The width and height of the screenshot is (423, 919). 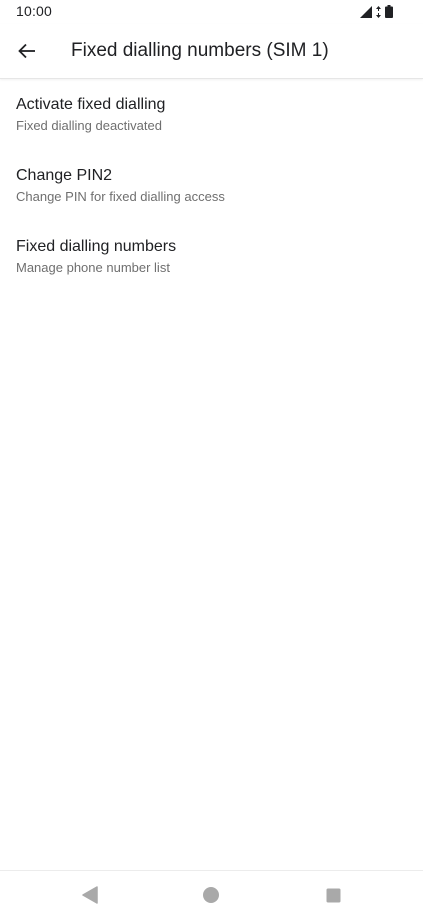 What do you see at coordinates (89, 125) in the screenshot?
I see `item-summary: Fixed dialling deactivated` at bounding box center [89, 125].